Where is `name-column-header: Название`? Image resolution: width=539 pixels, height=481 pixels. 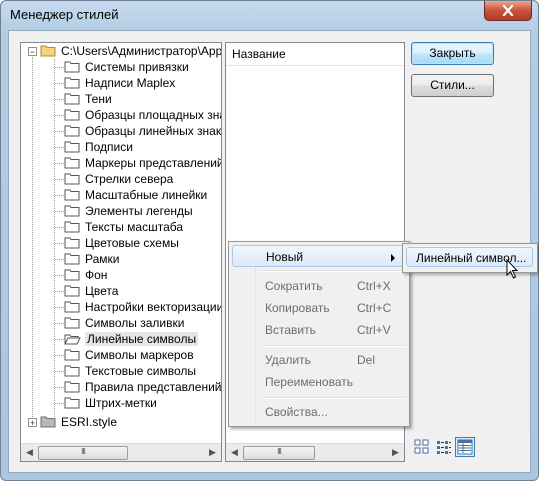
name-column-header: Название is located at coordinates (315, 54).